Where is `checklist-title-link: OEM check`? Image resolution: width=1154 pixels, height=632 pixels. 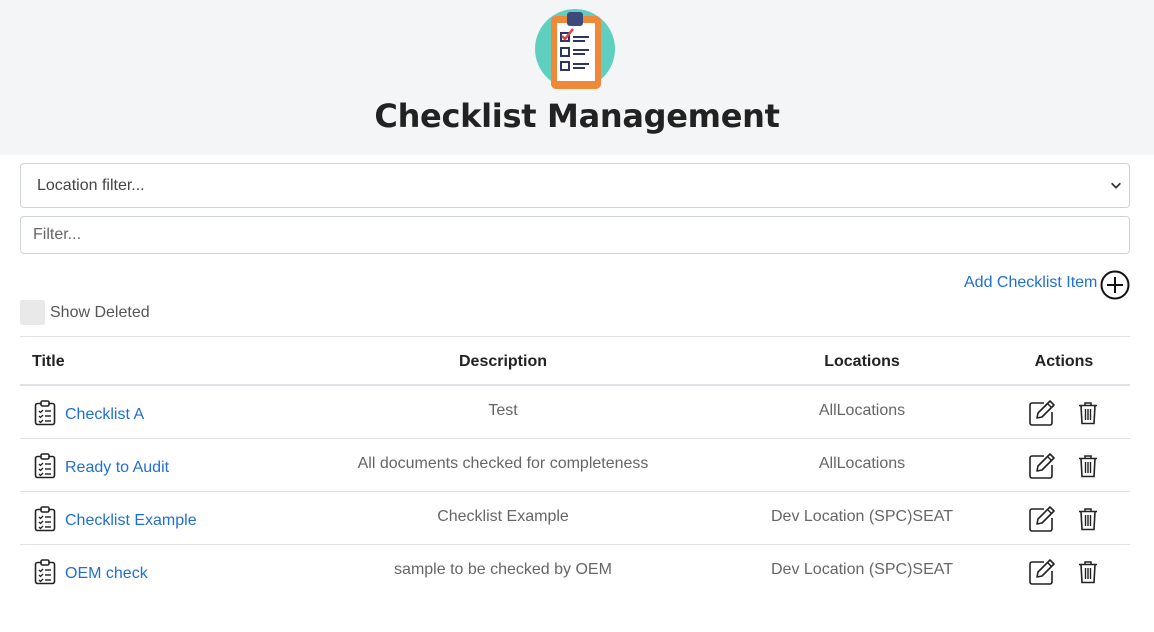 checklist-title-link: OEM check is located at coordinates (106, 574).